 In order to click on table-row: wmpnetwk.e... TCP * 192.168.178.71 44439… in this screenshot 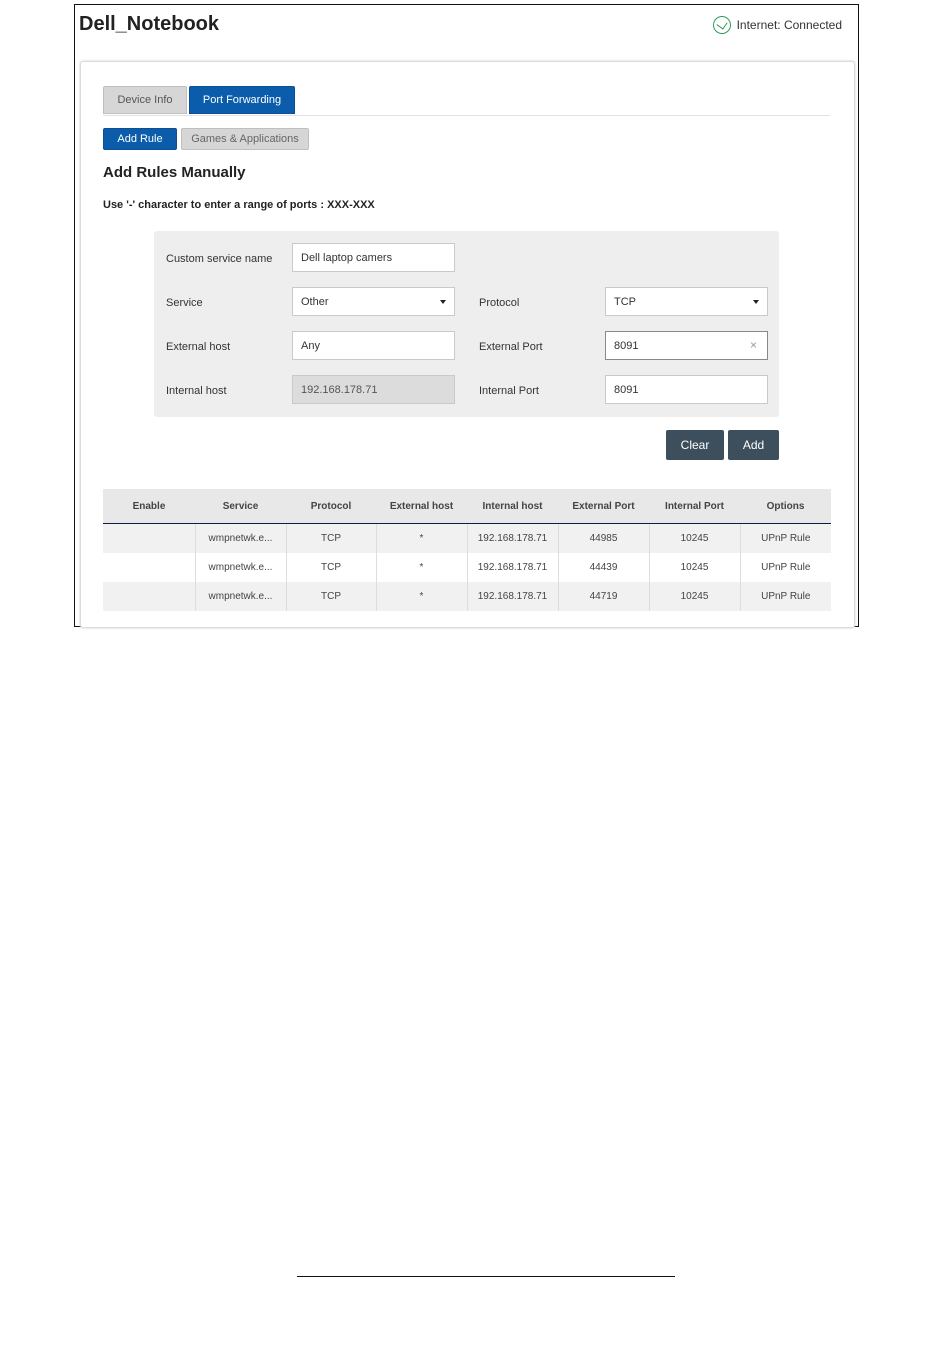, I will do `click(467, 567)`.